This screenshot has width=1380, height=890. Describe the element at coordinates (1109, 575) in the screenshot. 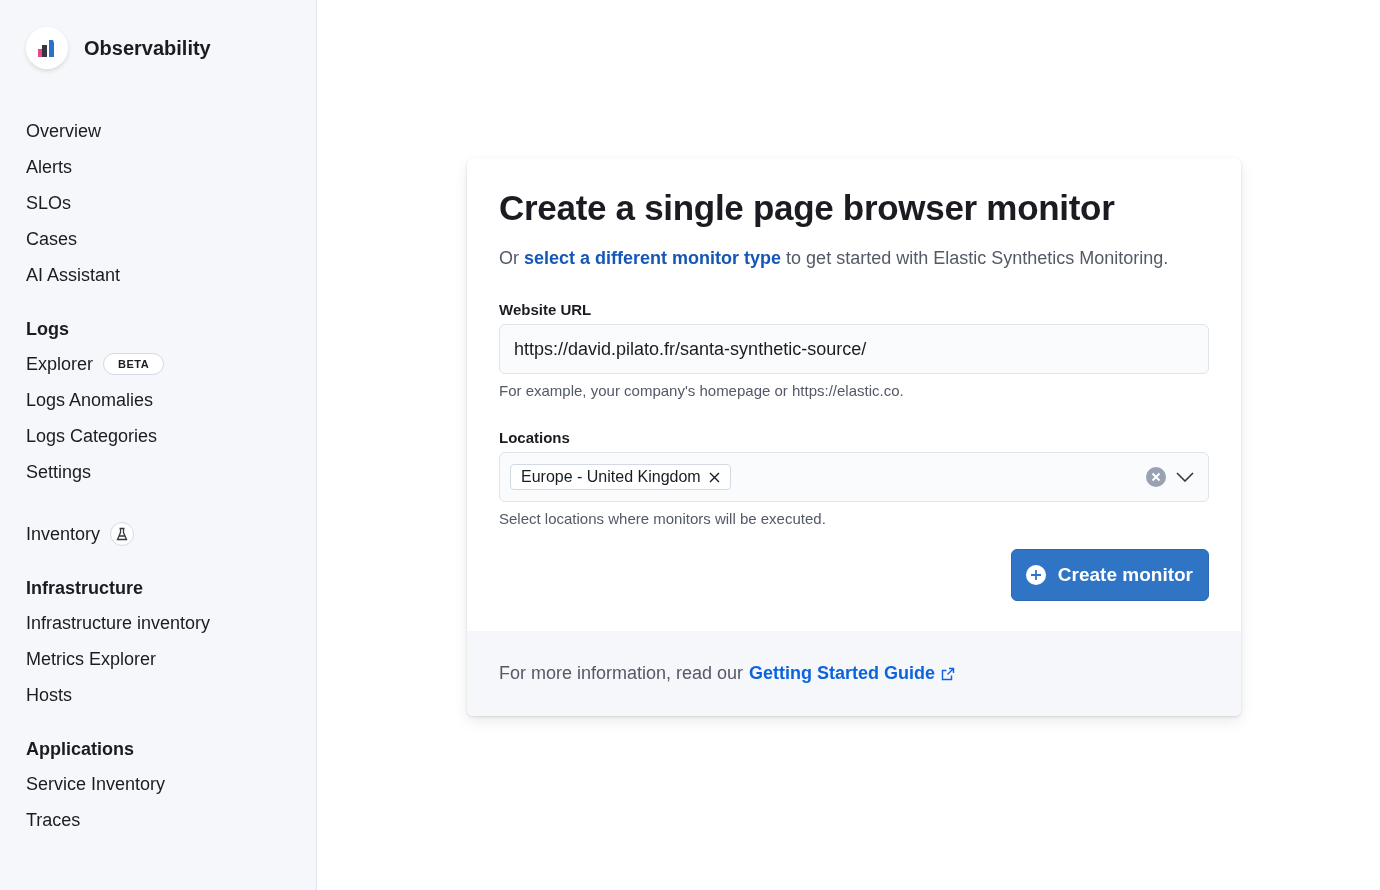

I see `create-monitor-button: Create monitor` at that location.